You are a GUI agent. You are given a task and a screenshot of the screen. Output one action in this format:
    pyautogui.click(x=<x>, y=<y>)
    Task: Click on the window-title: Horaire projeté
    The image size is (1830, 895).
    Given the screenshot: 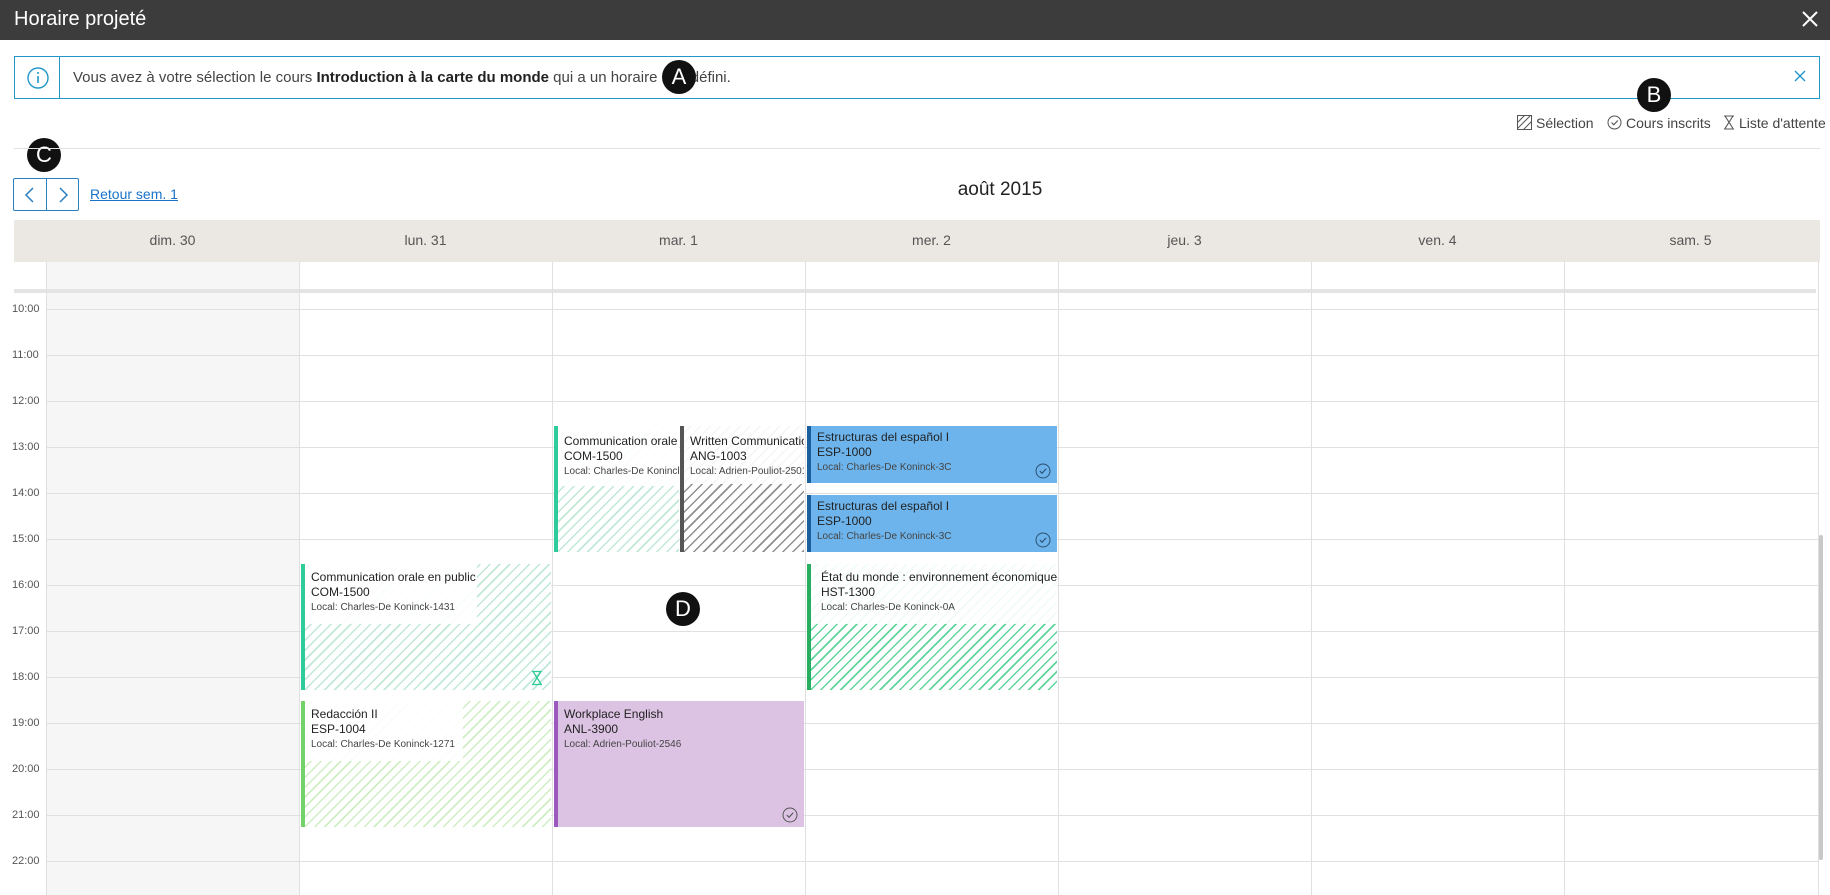 What is the action you would take?
    pyautogui.click(x=80, y=19)
    